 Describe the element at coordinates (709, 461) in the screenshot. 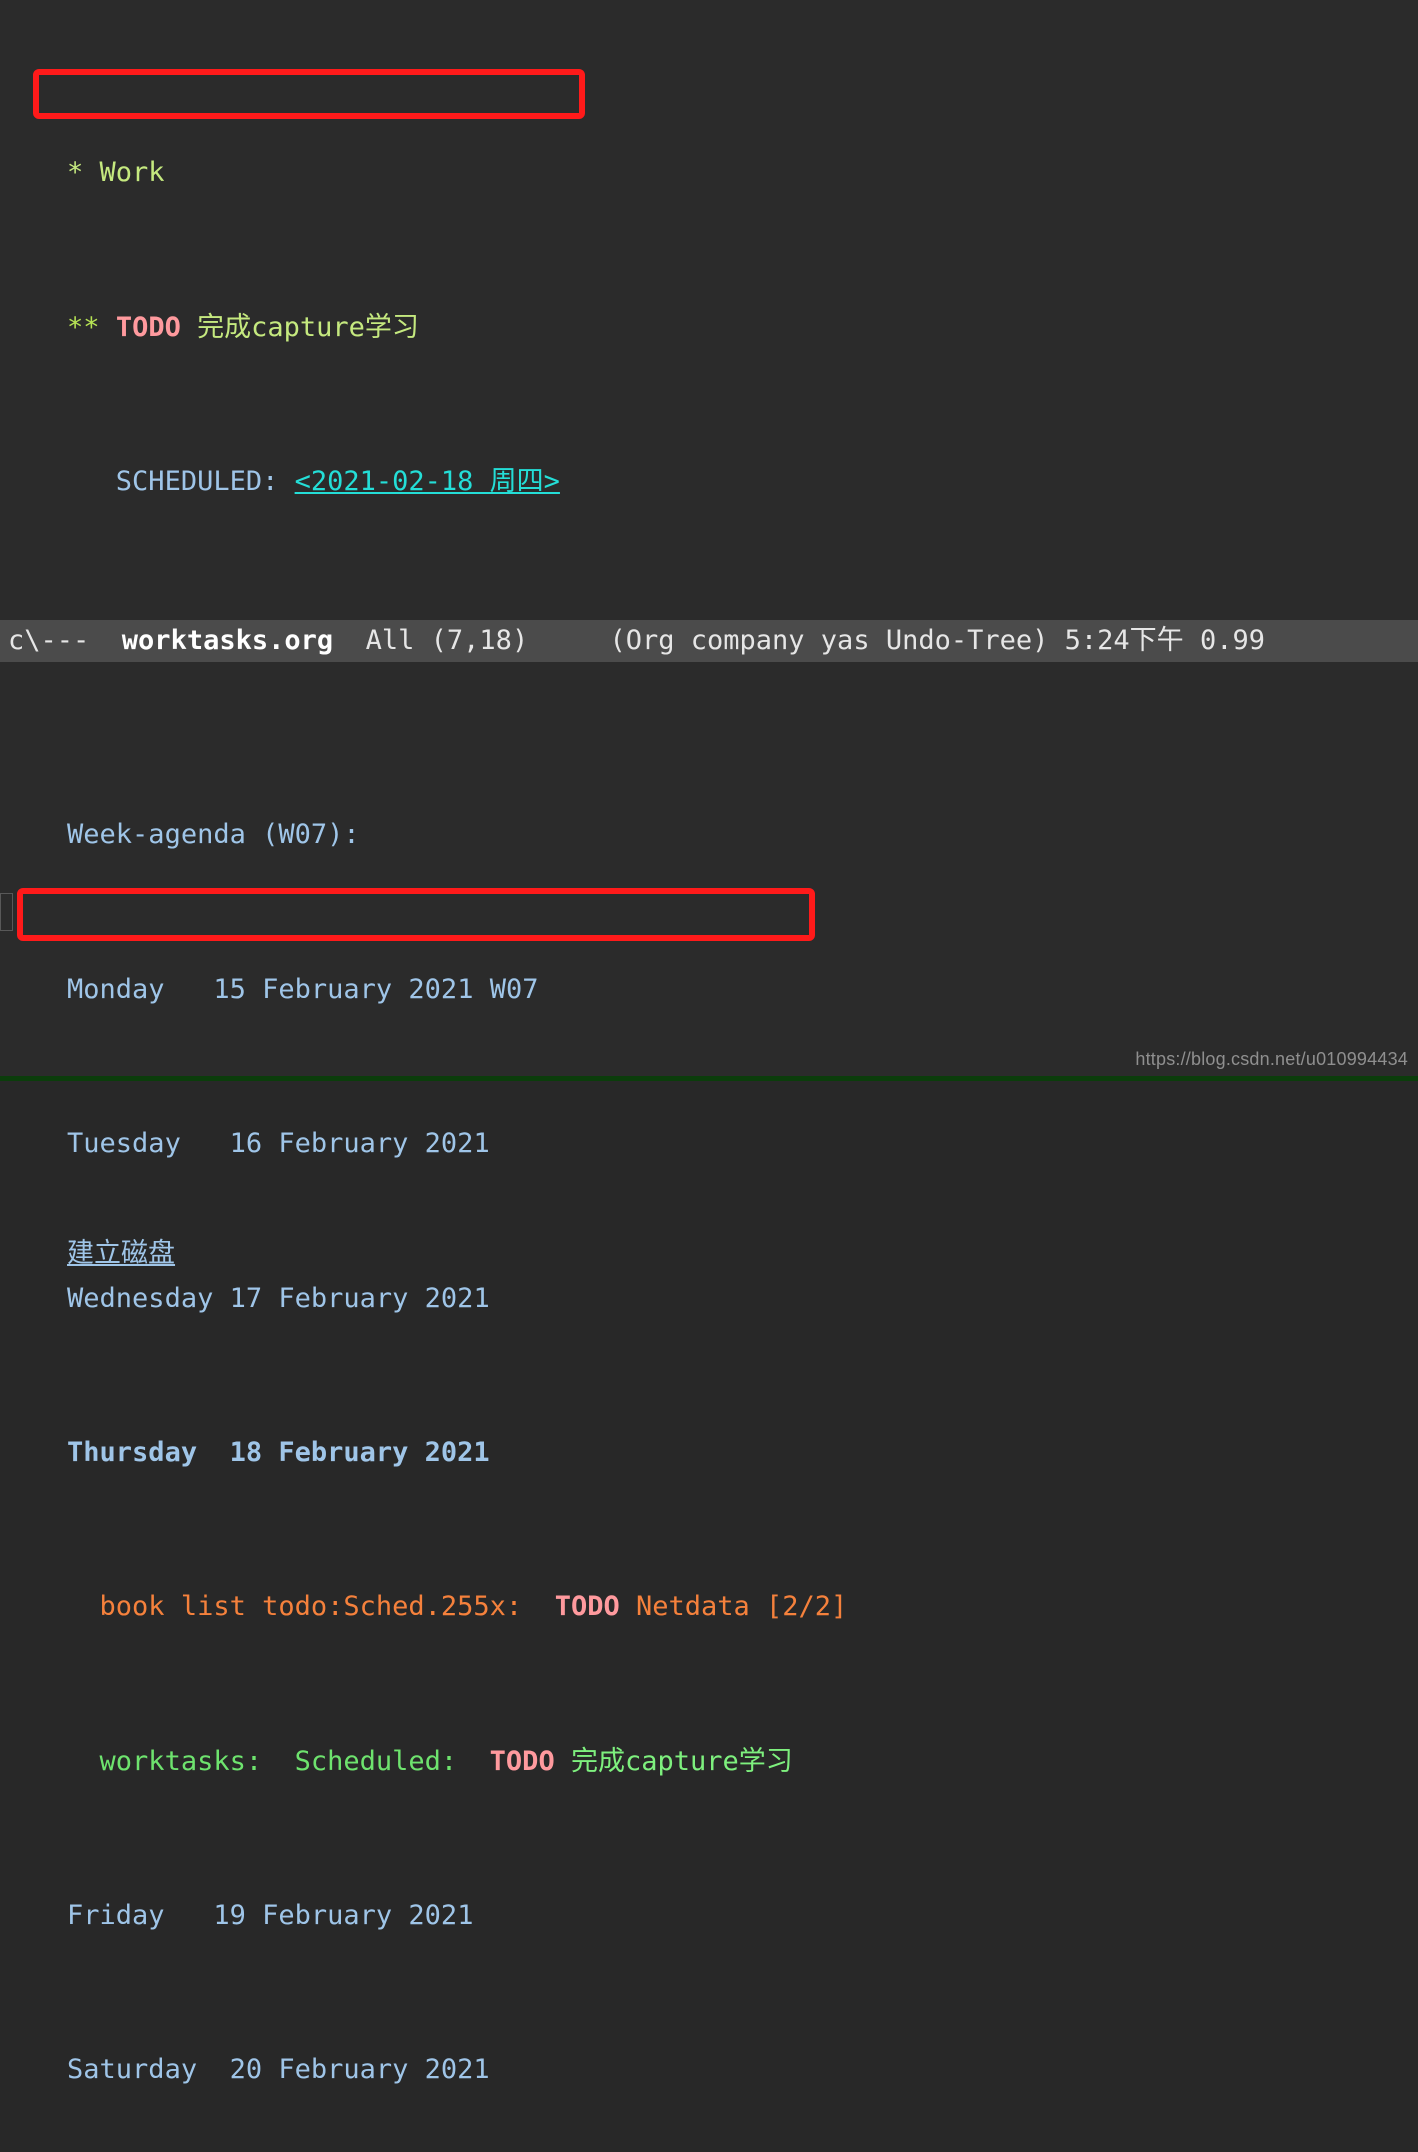

I see `org-scheduled-line: SCHEDULED: <2021-02-18 周四>` at that location.